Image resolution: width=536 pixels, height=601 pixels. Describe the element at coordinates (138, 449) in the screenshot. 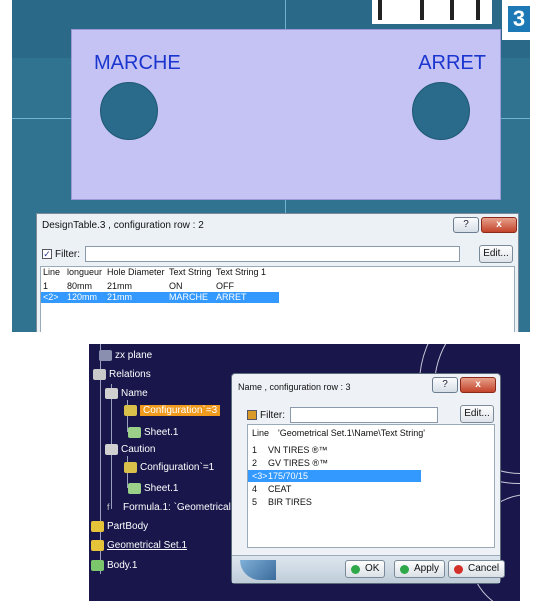

I see `tree-label: Caution` at that location.